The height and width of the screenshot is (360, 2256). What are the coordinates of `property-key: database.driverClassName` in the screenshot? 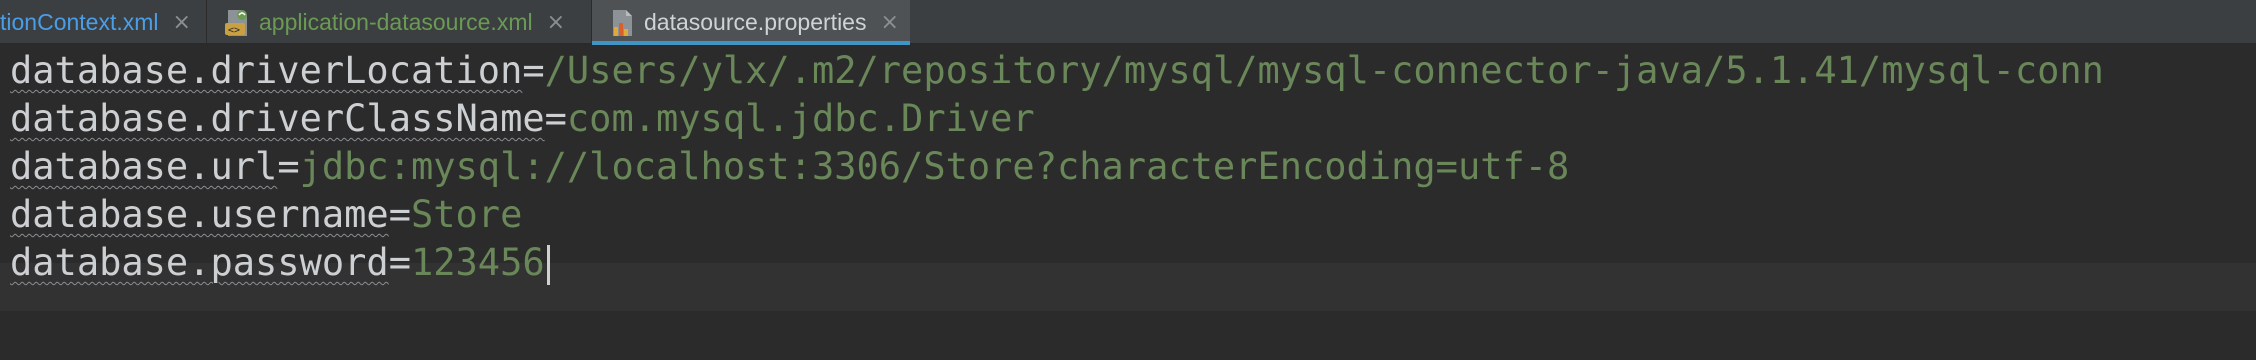 It's located at (277, 118).